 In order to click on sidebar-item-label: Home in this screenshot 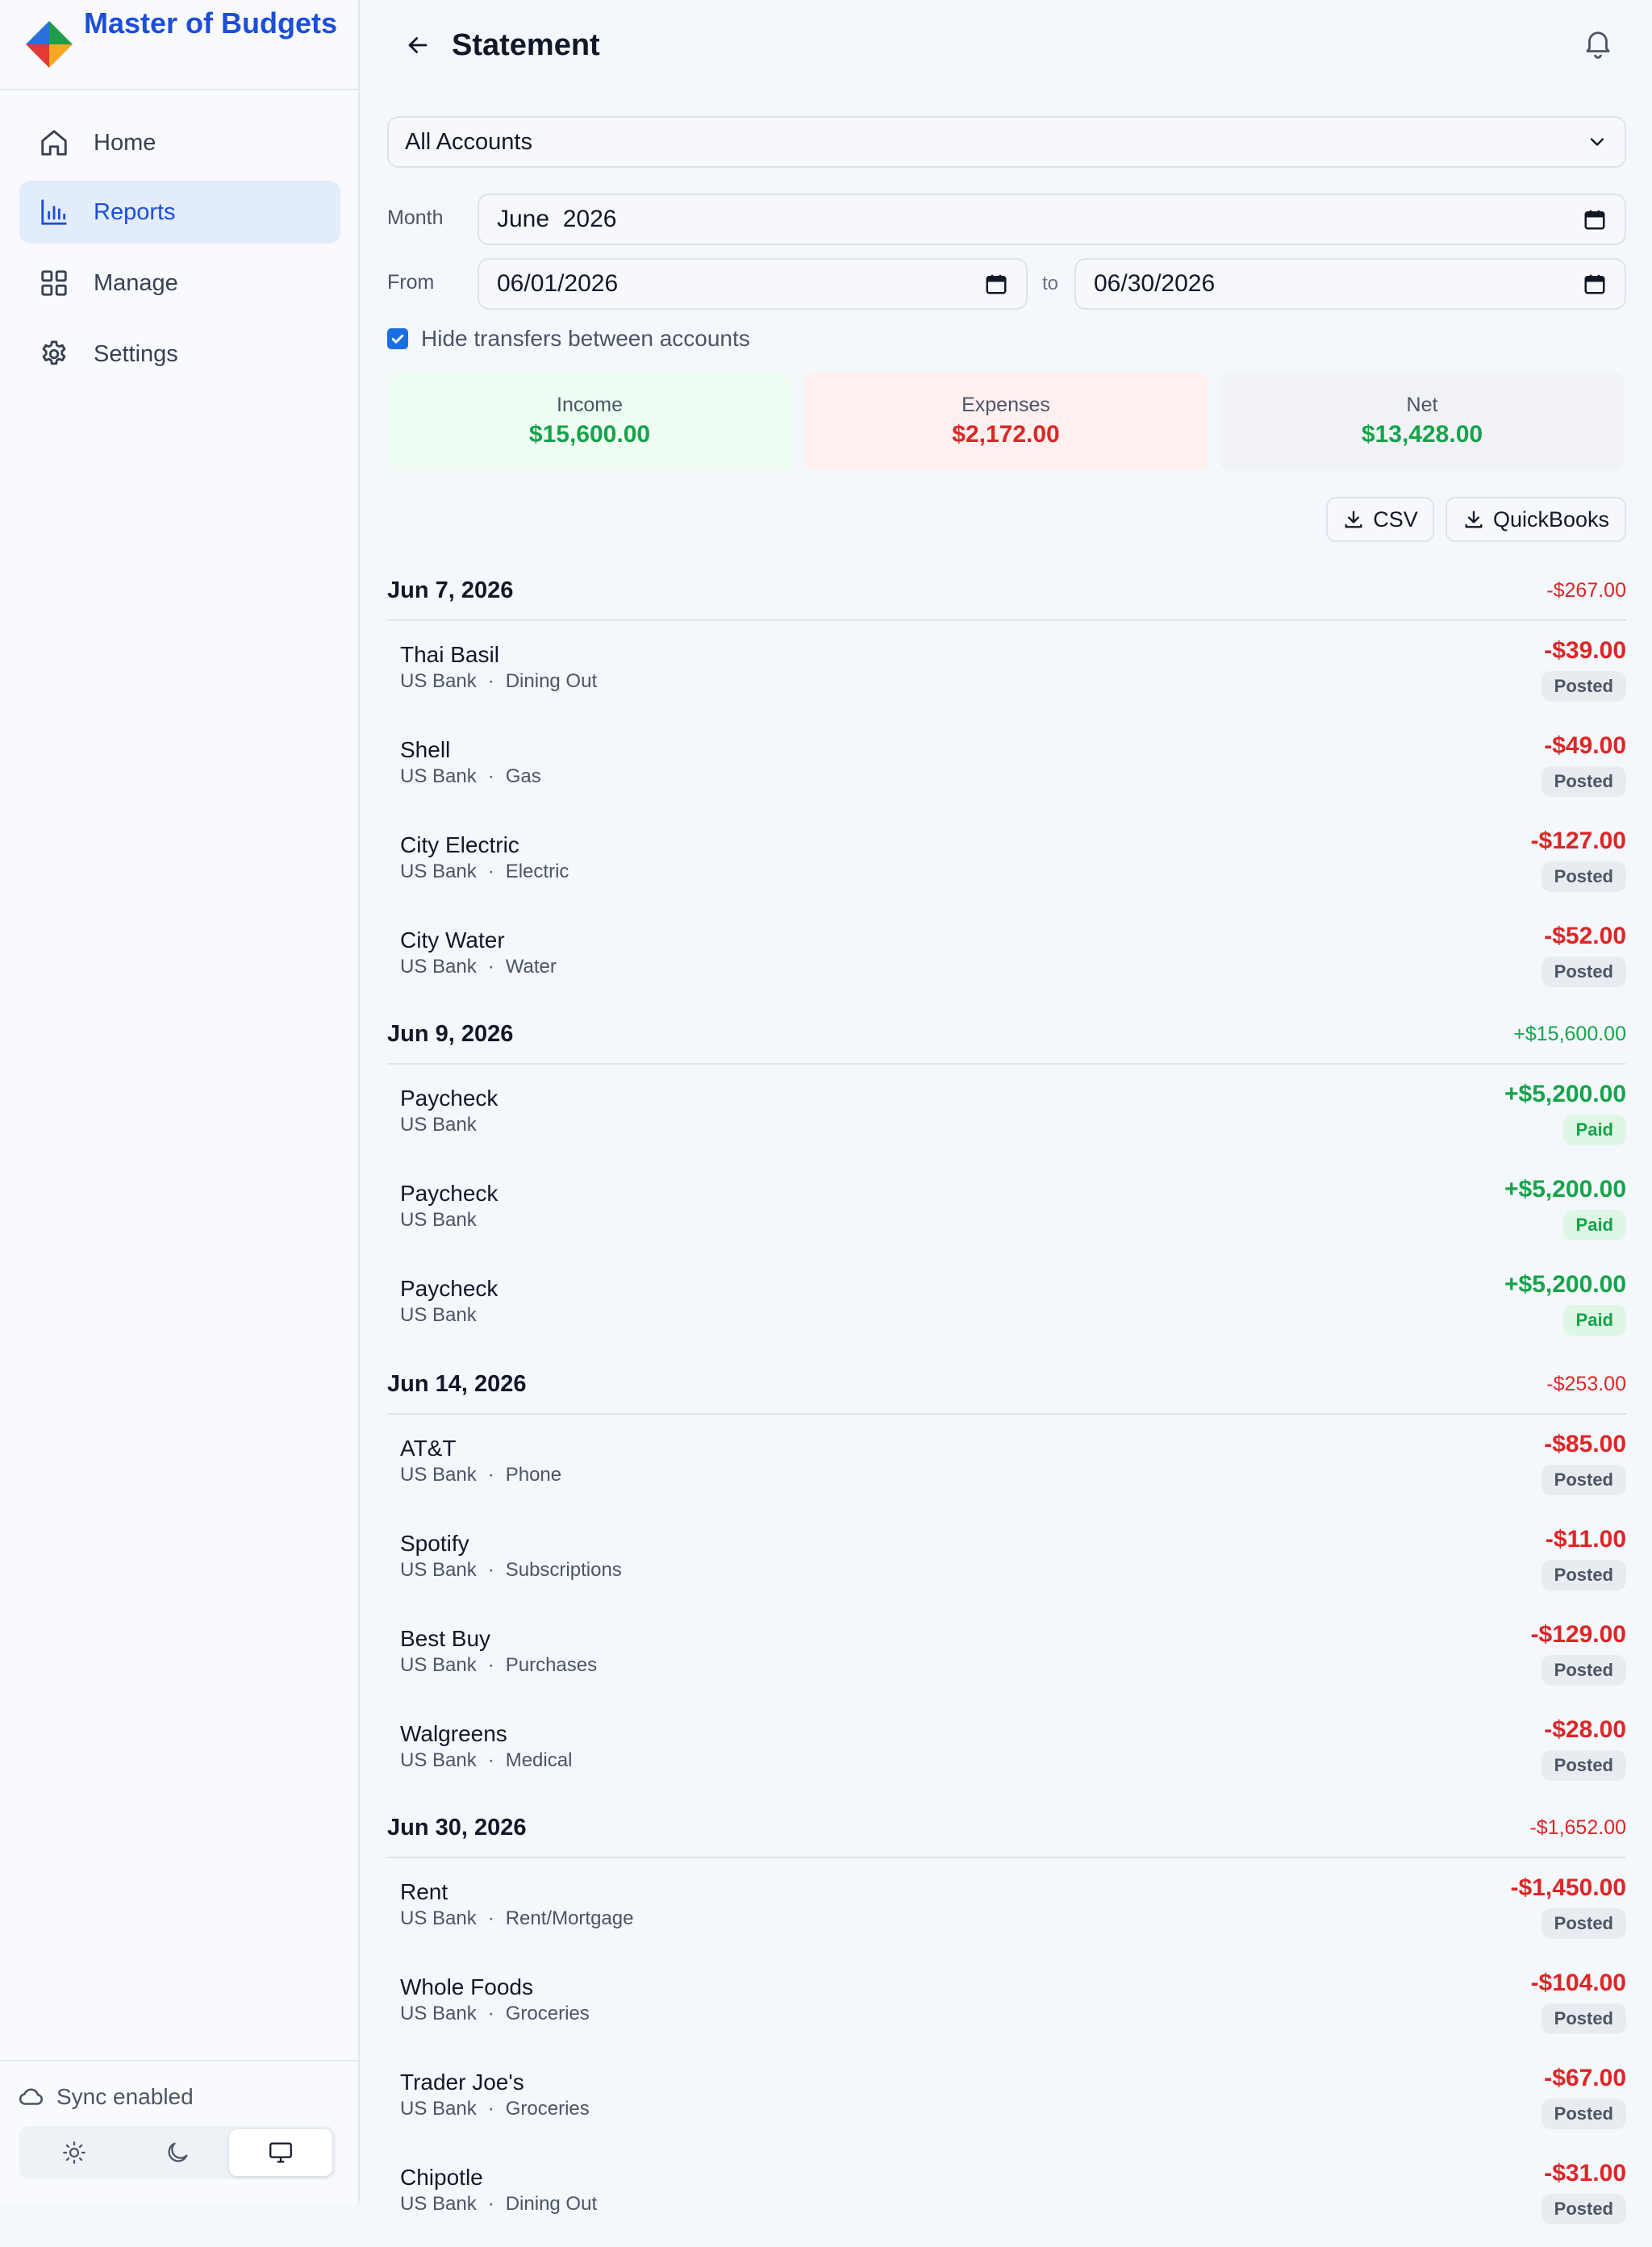, I will do `click(125, 142)`.